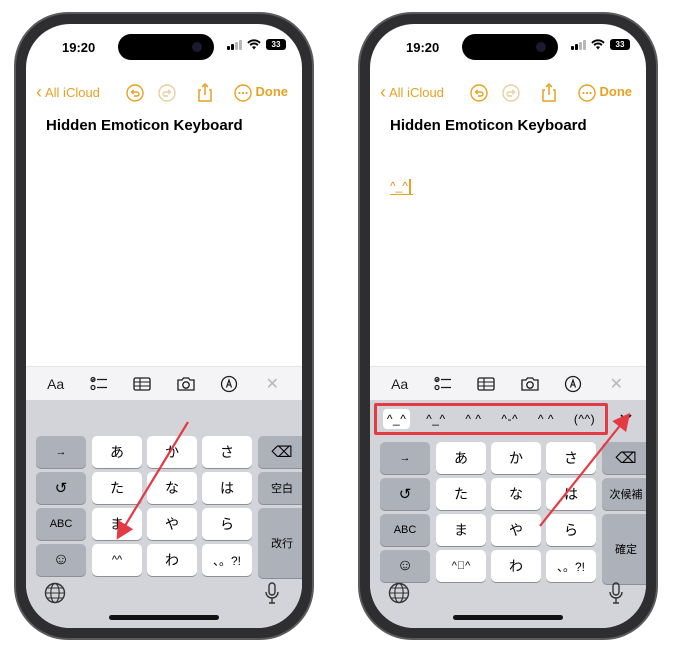 Image resolution: width=674 pixels, height=650 pixels. Describe the element at coordinates (491, 419) in the screenshot. I see `emoticon-candidate-bar: ^_^ ^_^ ^ ^ ^-^ ^ ^ (^^)` at that location.